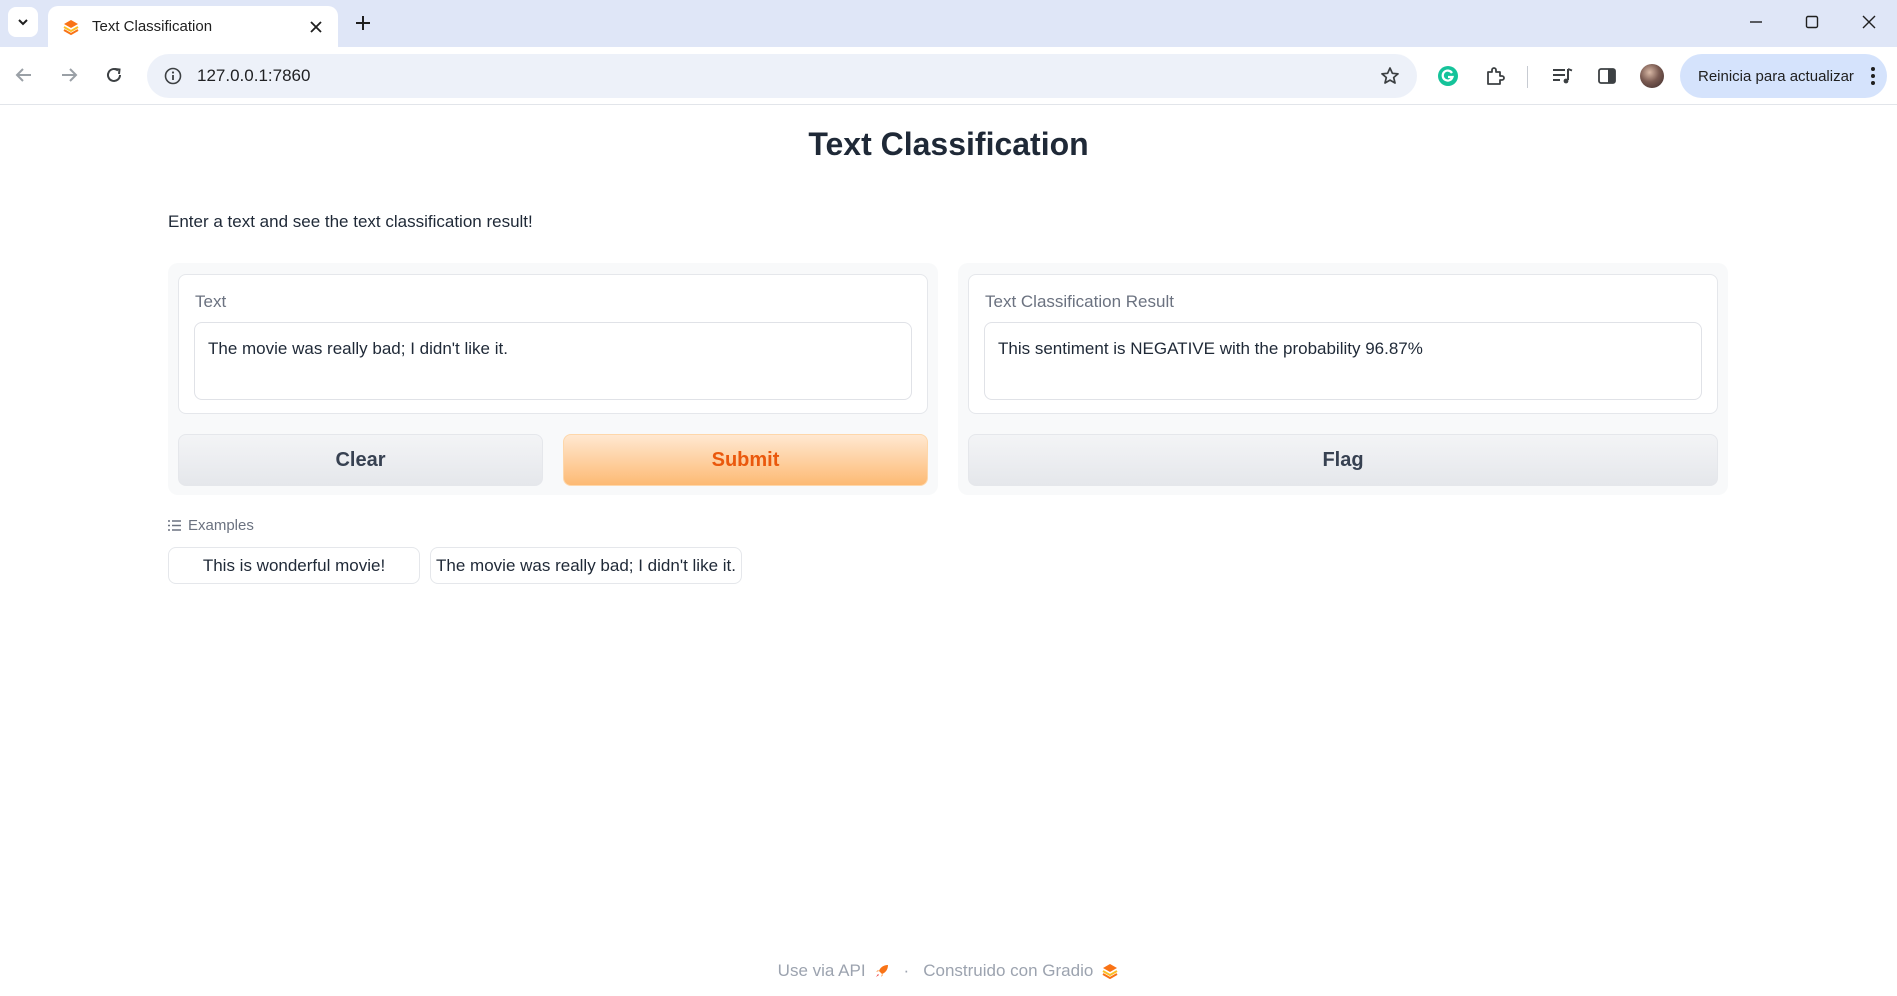 This screenshot has width=1897, height=996. I want to click on text-input-label: Text, so click(211, 301).